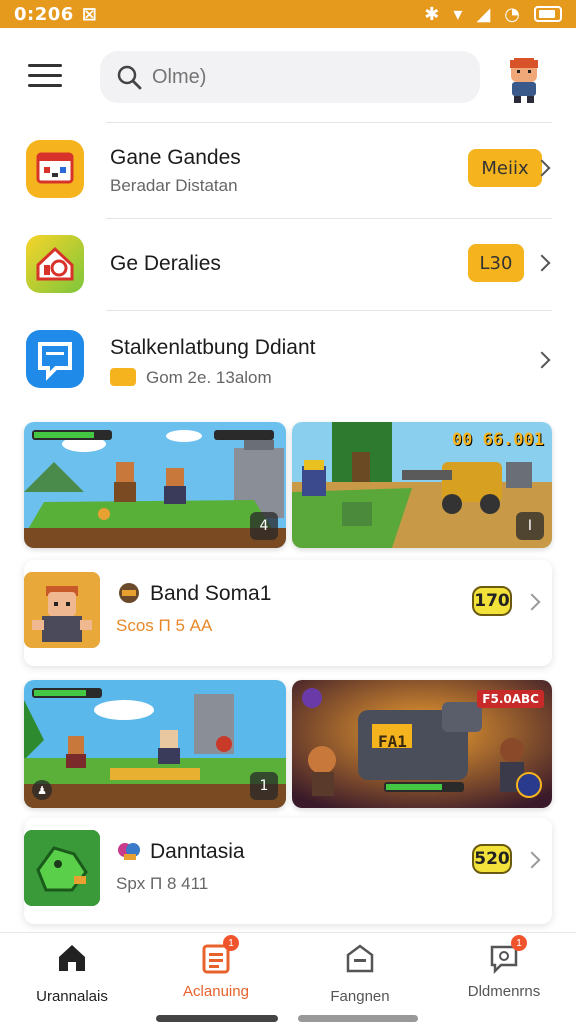 Image resolution: width=576 pixels, height=1024 pixels. I want to click on item-subtitle: Beradar Distatan, so click(174, 185).